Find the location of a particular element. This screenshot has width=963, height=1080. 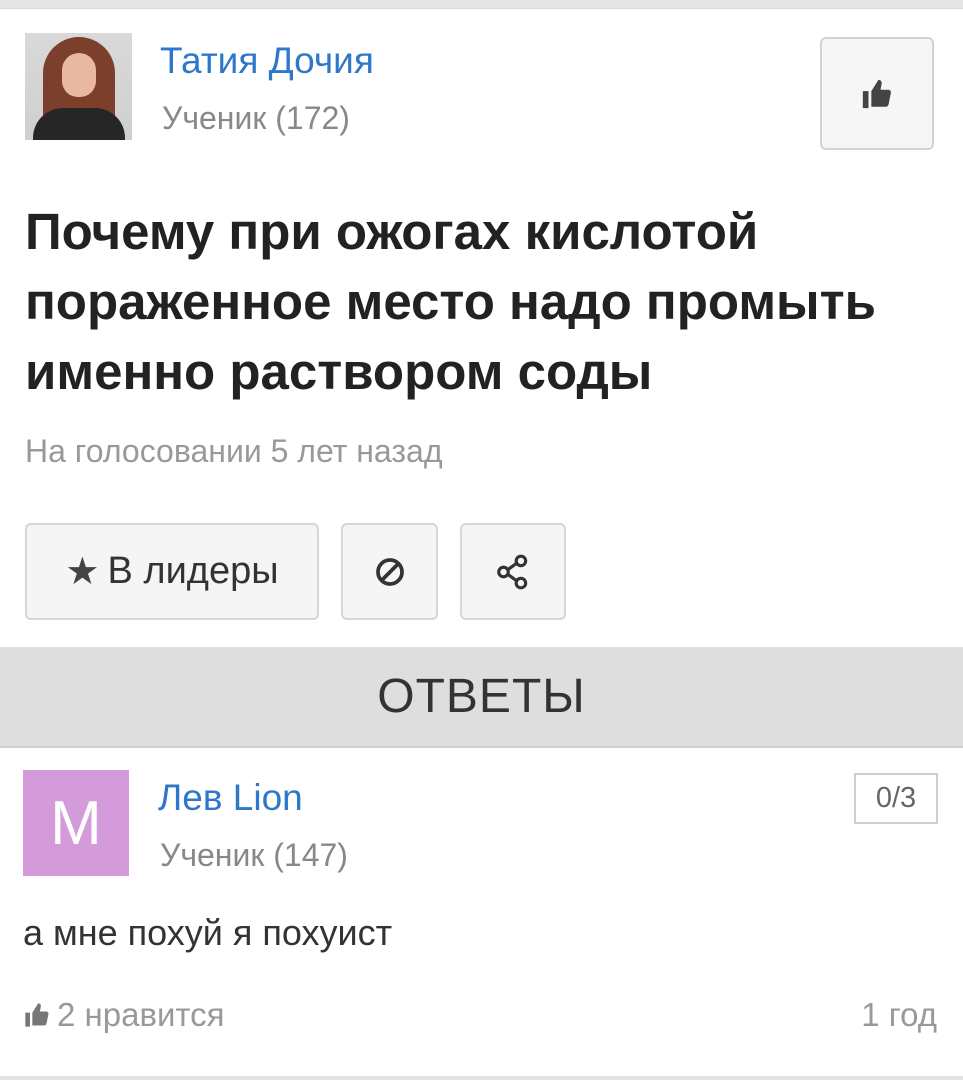

report-button is located at coordinates (389, 571).